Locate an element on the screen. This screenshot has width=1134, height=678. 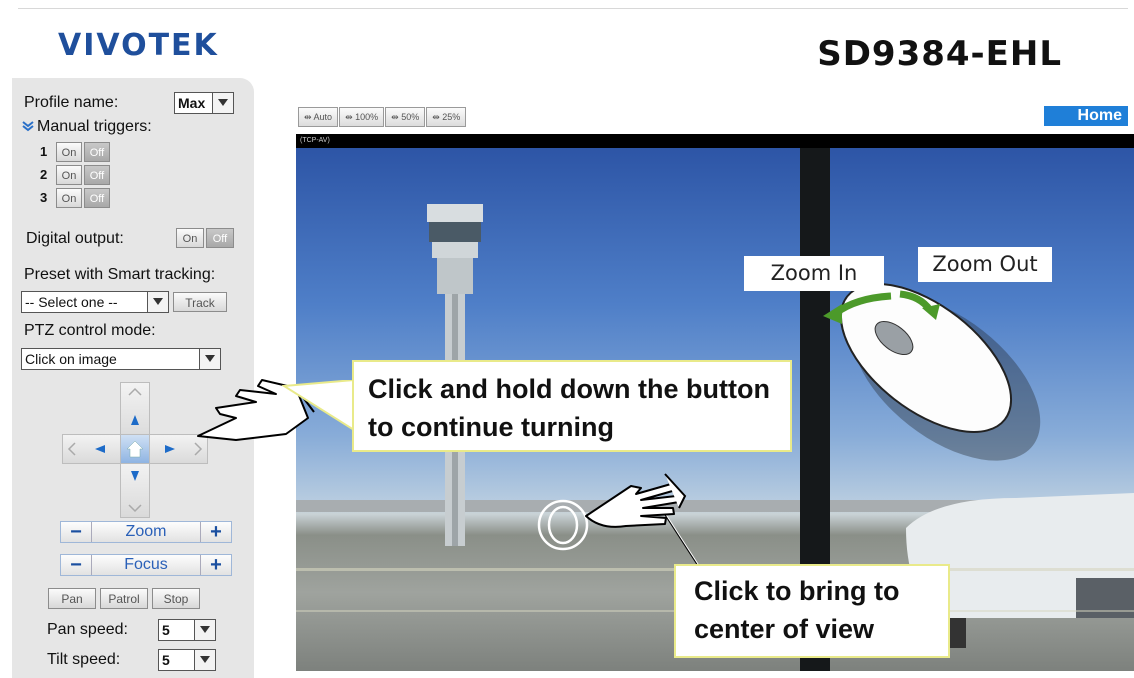
callout-pointer is located at coordinates (318, 406).